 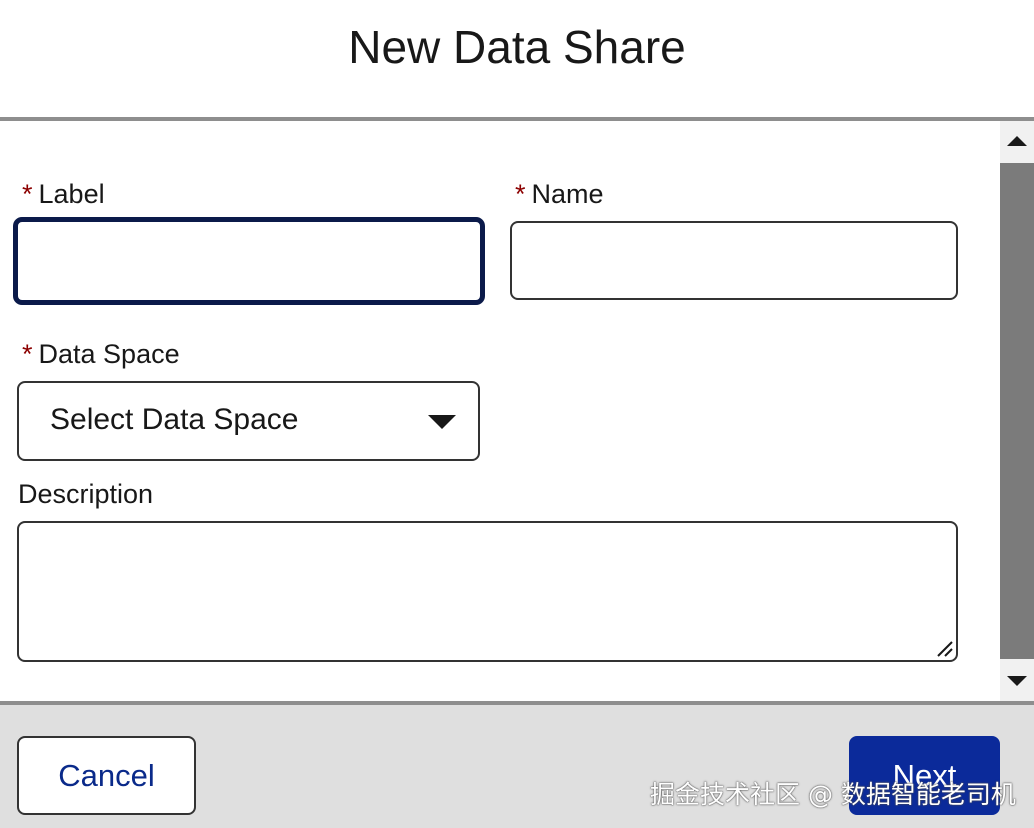 I want to click on label-field-label: * Label, so click(x=63, y=194).